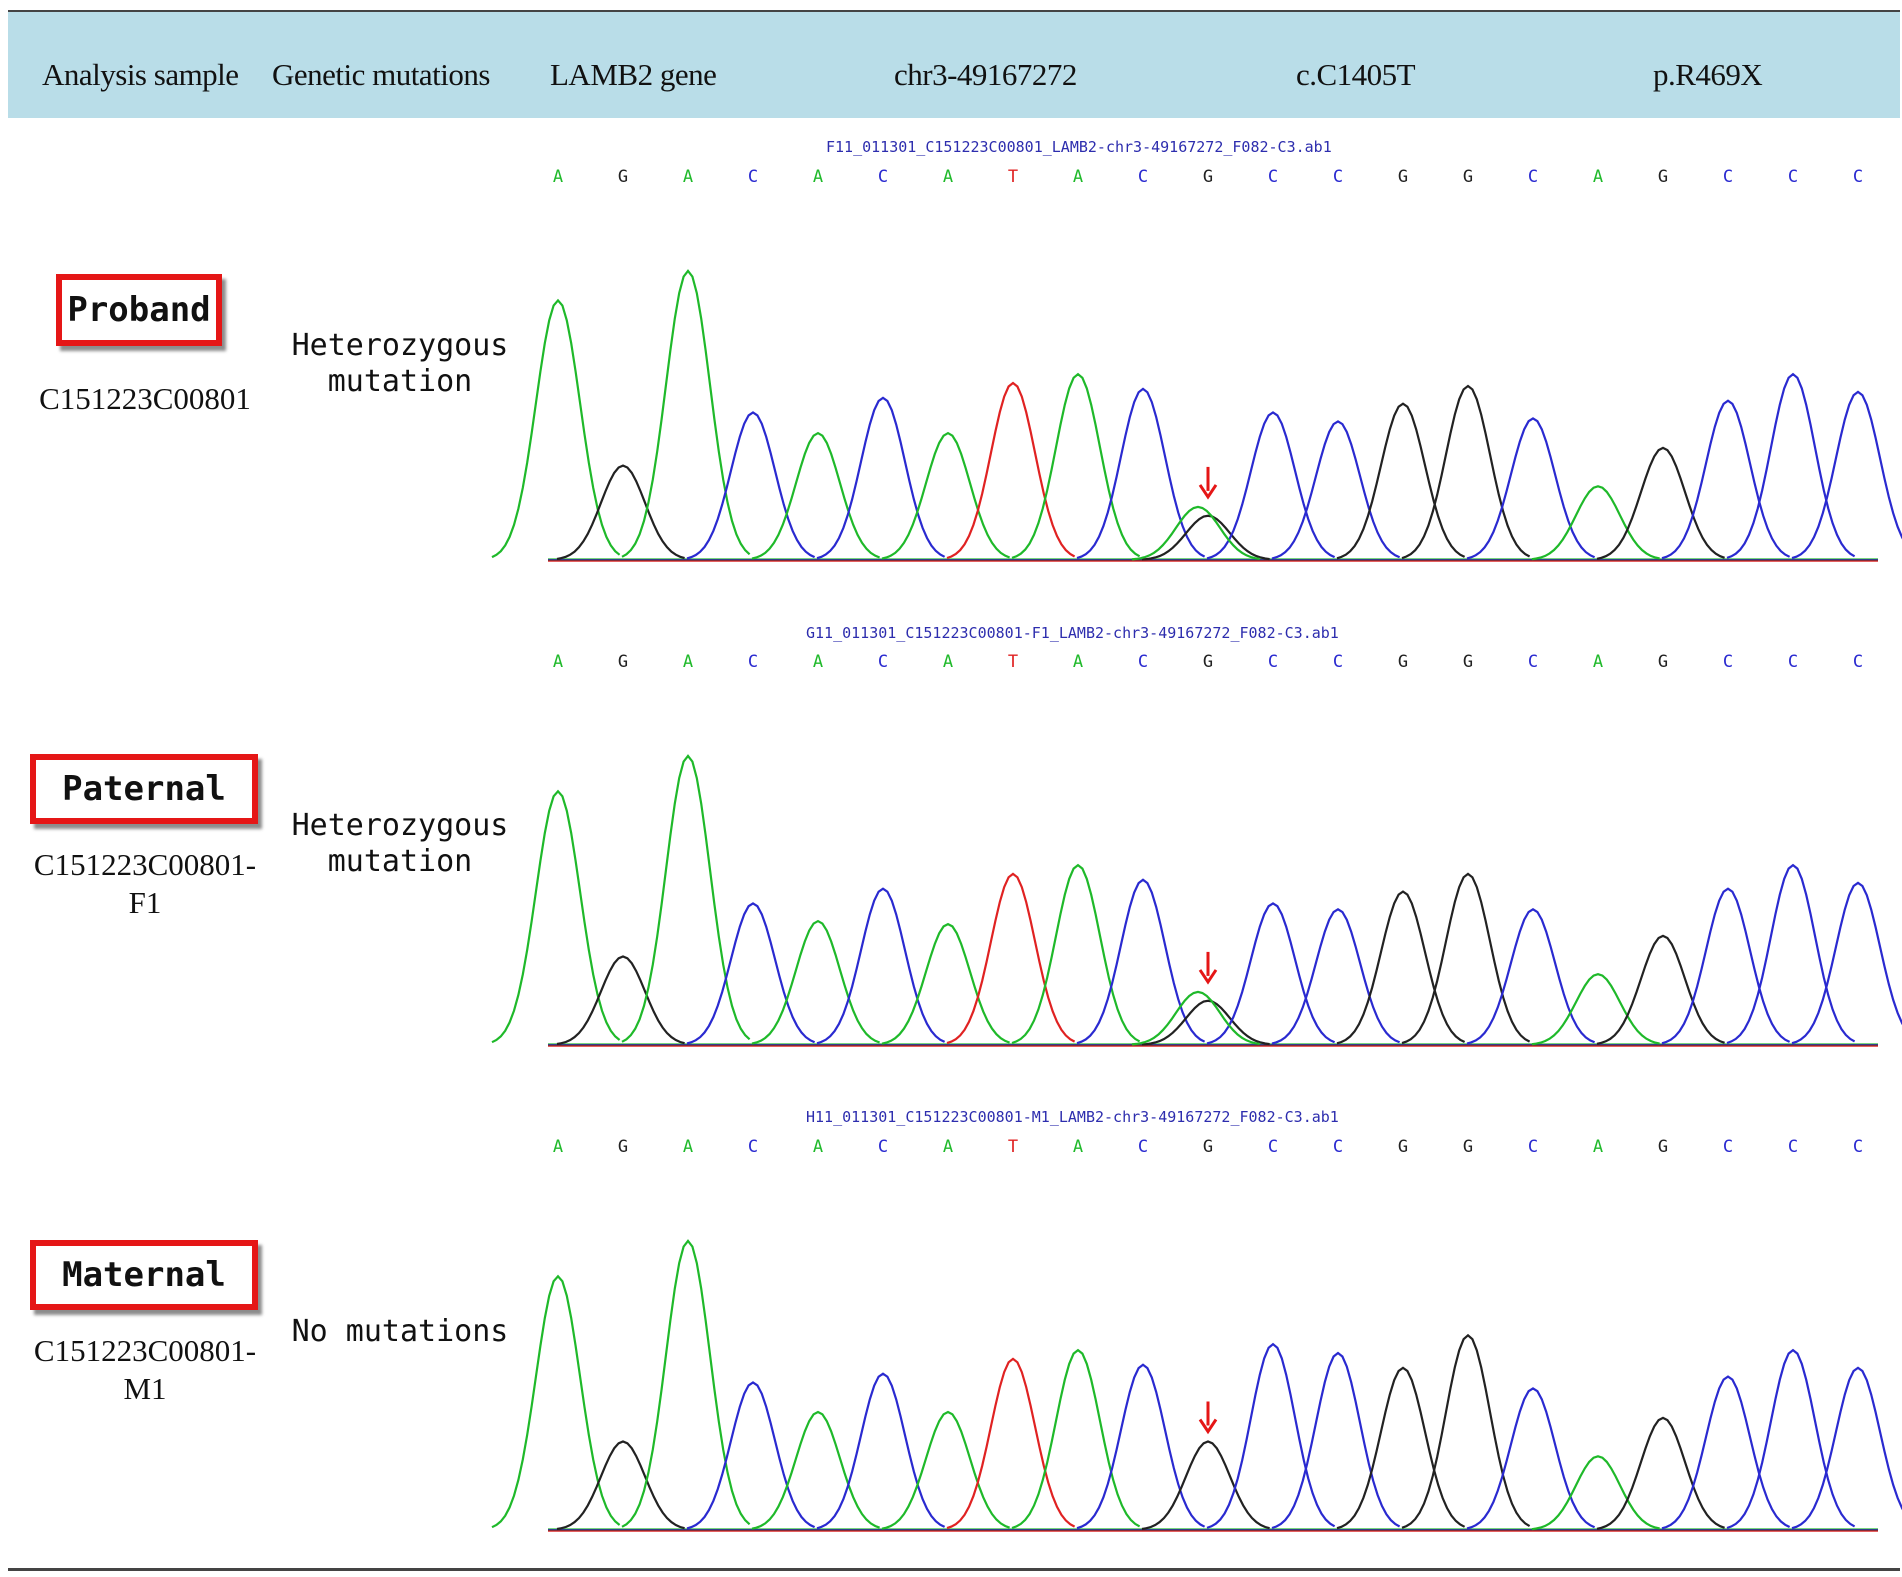 The height and width of the screenshot is (1577, 1902). I want to click on proband-label: Proband, so click(139, 310).